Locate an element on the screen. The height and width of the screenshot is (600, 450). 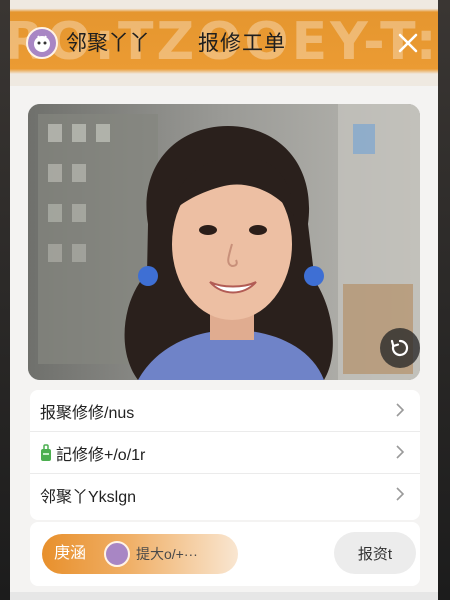
promo-label: 庚涵 is located at coordinates (70, 553).